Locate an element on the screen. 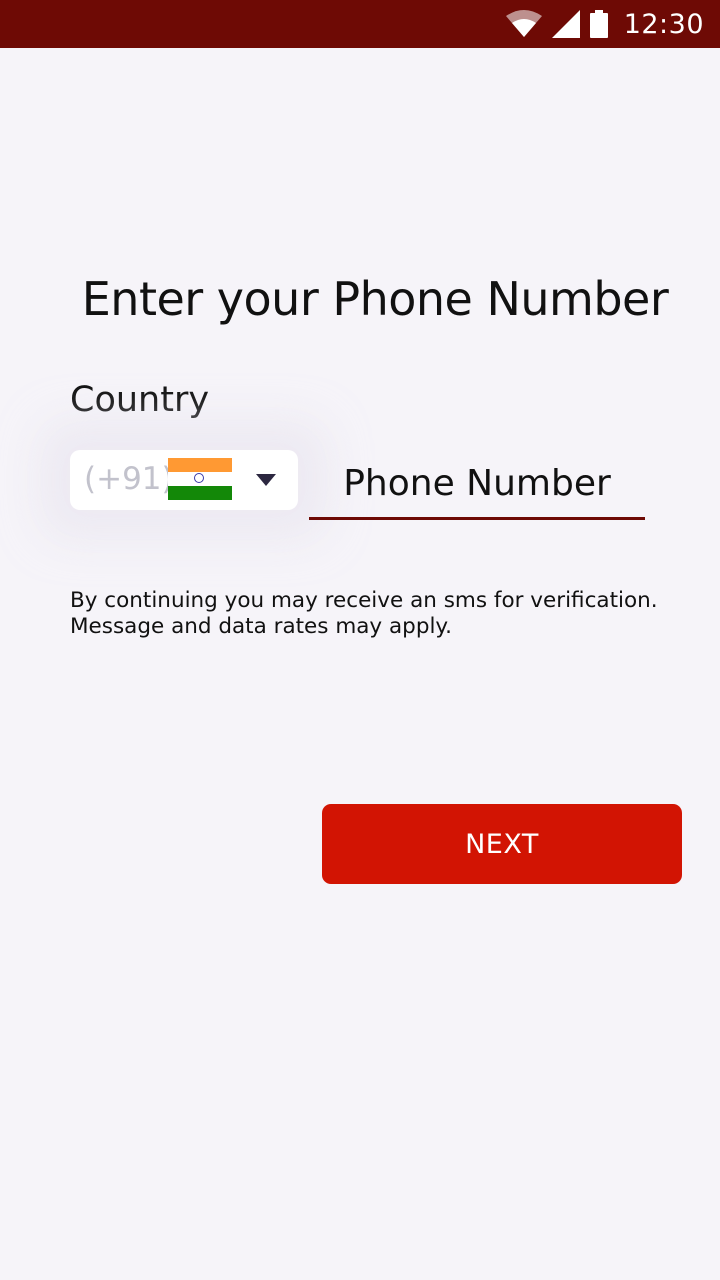  status-clock: 12:30 is located at coordinates (663, 24).